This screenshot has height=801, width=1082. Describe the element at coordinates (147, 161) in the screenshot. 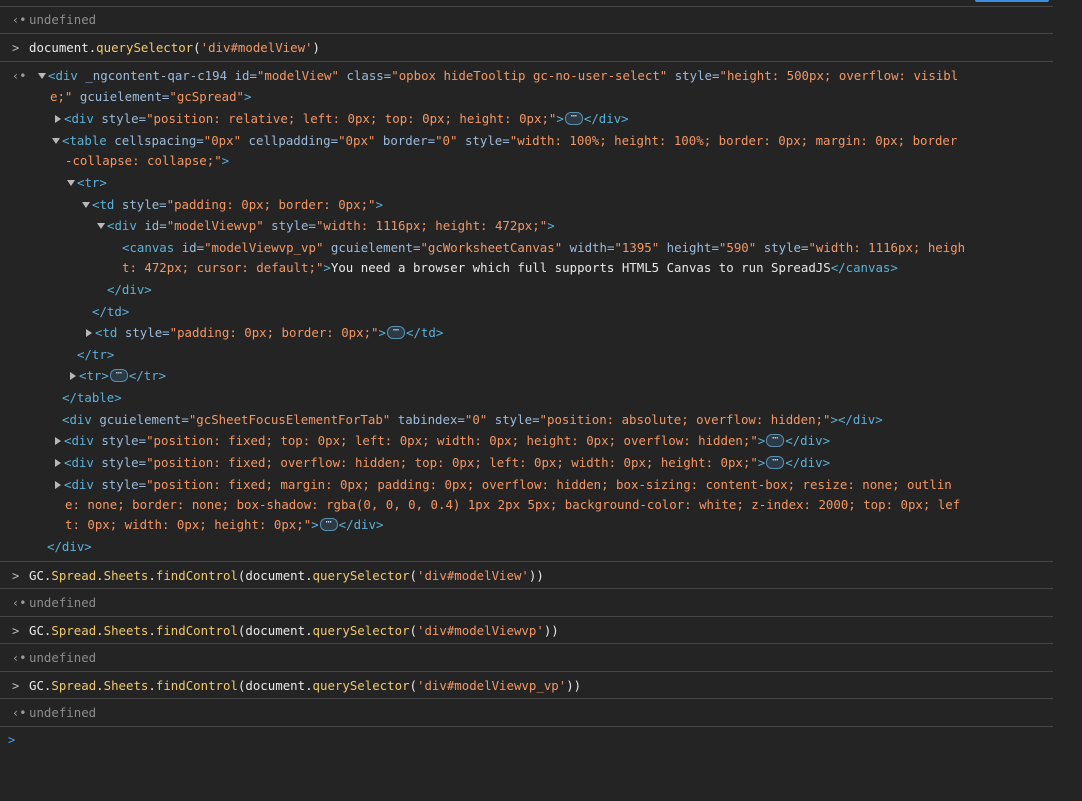

I see `html-node-line: -collapse: collapse;">` at that location.